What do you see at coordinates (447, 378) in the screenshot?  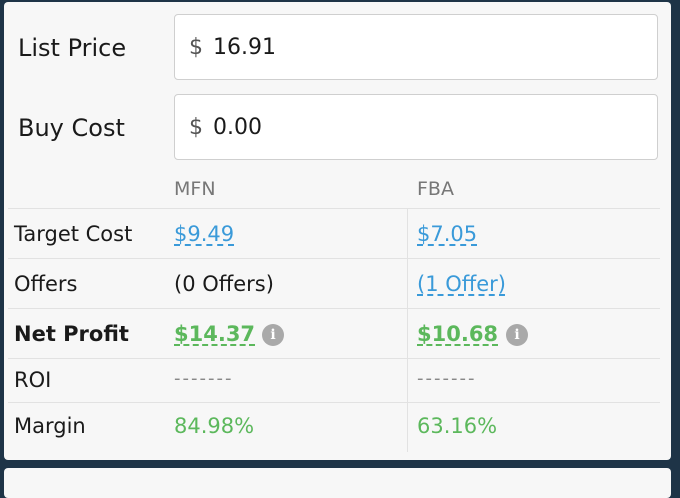 I see `roi-fba-value: -------` at bounding box center [447, 378].